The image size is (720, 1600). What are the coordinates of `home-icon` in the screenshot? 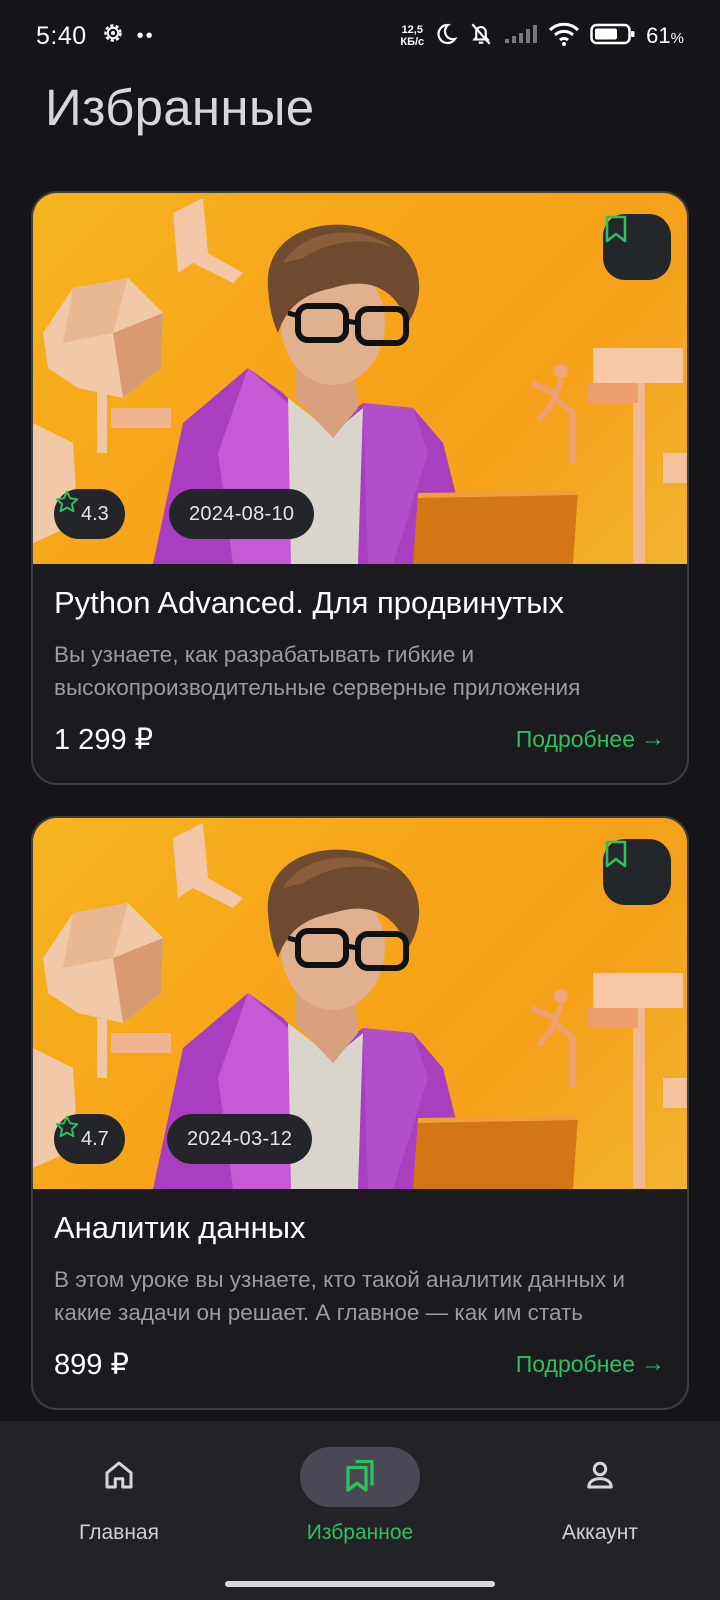 It's located at (119, 1477).